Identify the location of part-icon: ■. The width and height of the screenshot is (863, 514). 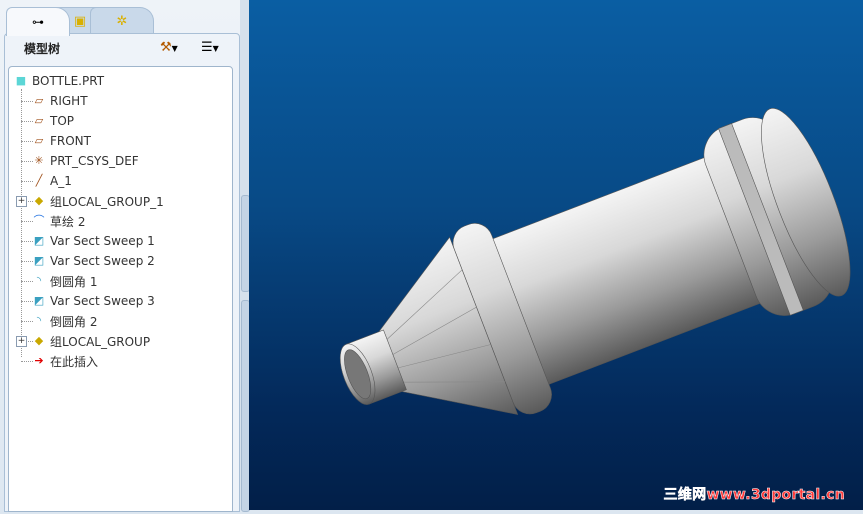
(21, 80).